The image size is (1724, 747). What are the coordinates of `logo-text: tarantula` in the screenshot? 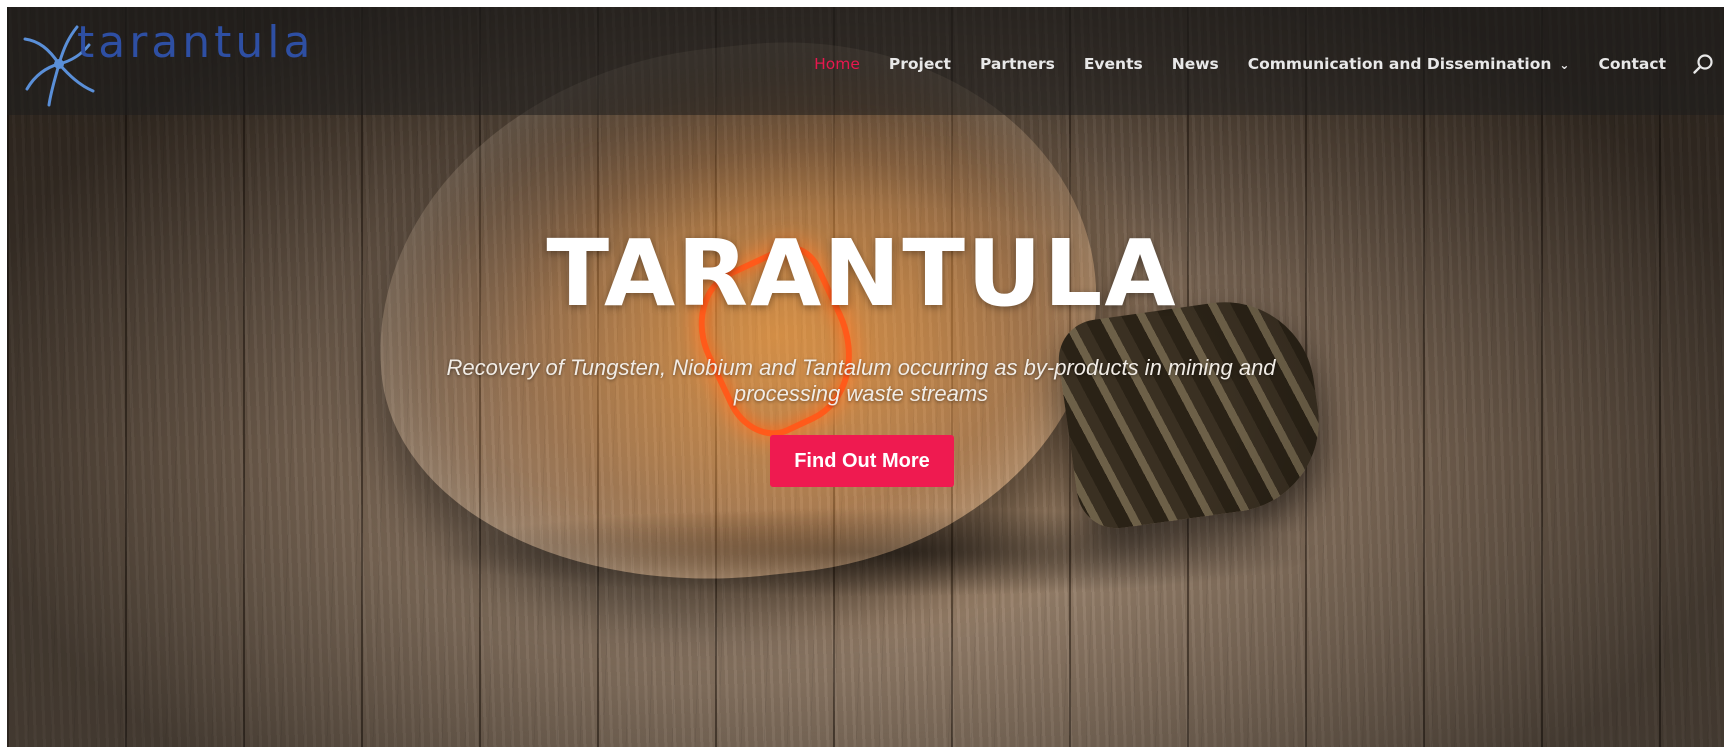 It's located at (196, 42).